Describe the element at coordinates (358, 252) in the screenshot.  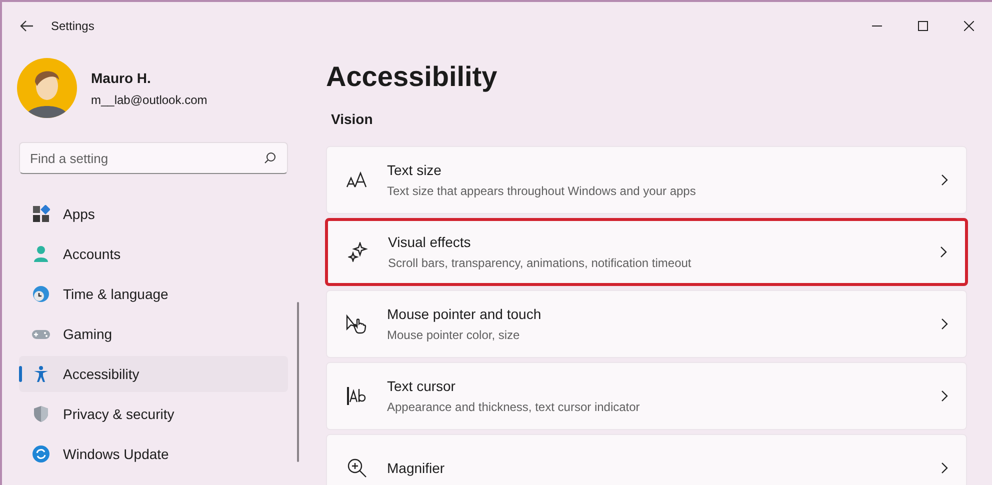
I see `sparkles-icon` at that location.